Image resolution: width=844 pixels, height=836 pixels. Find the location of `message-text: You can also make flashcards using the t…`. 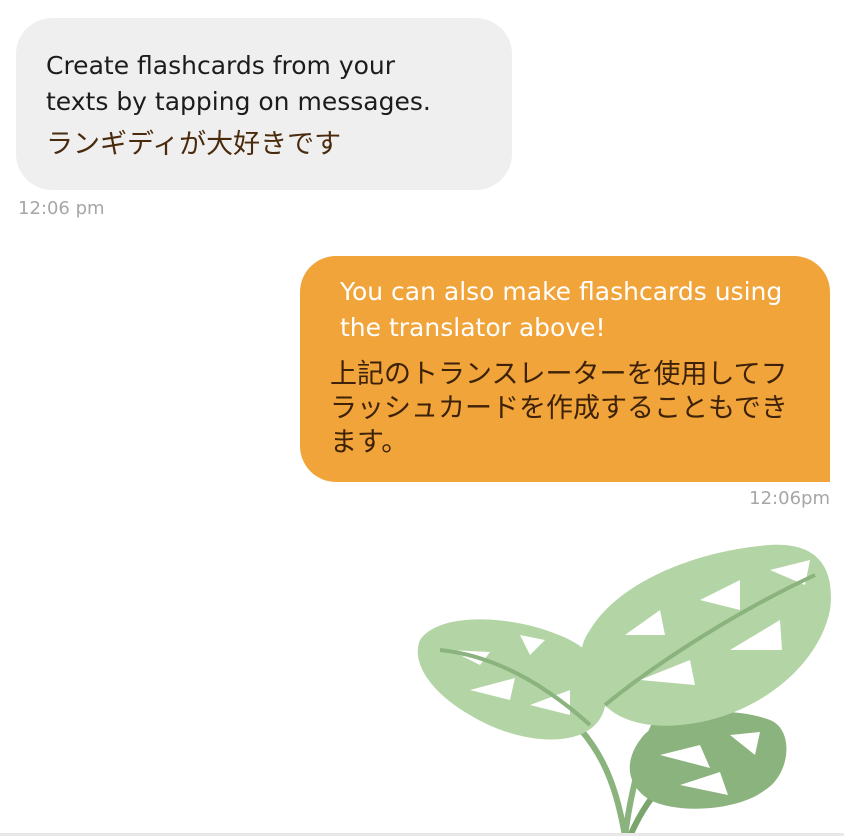

message-text: You can also make flashcards using the t… is located at coordinates (565, 310).